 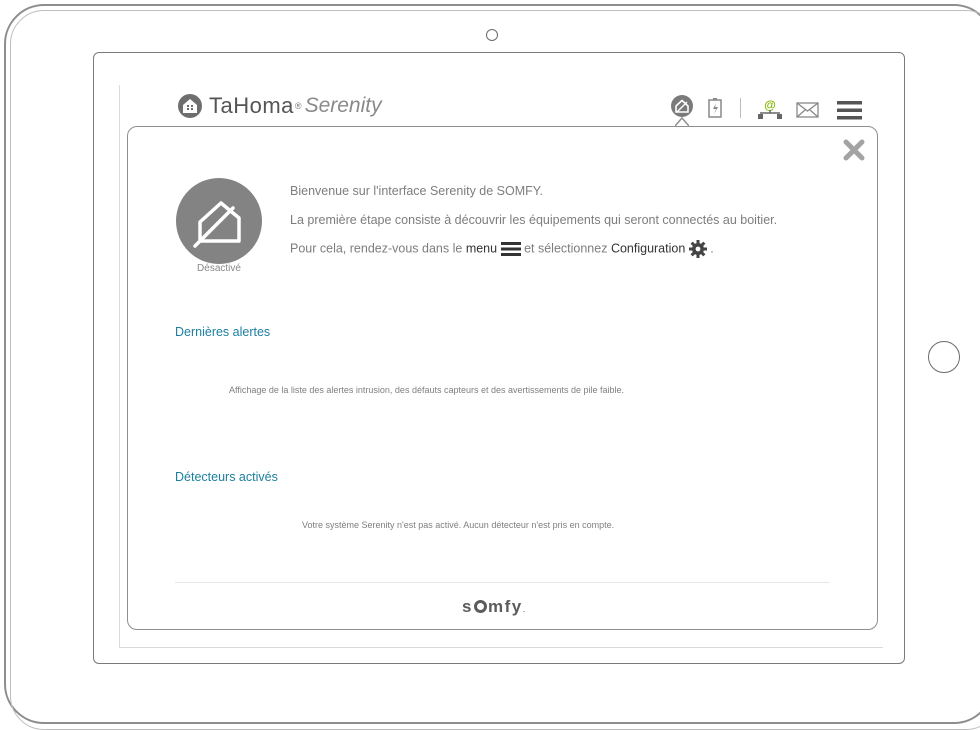 I want to click on camera-lens, so click(x=492, y=35).